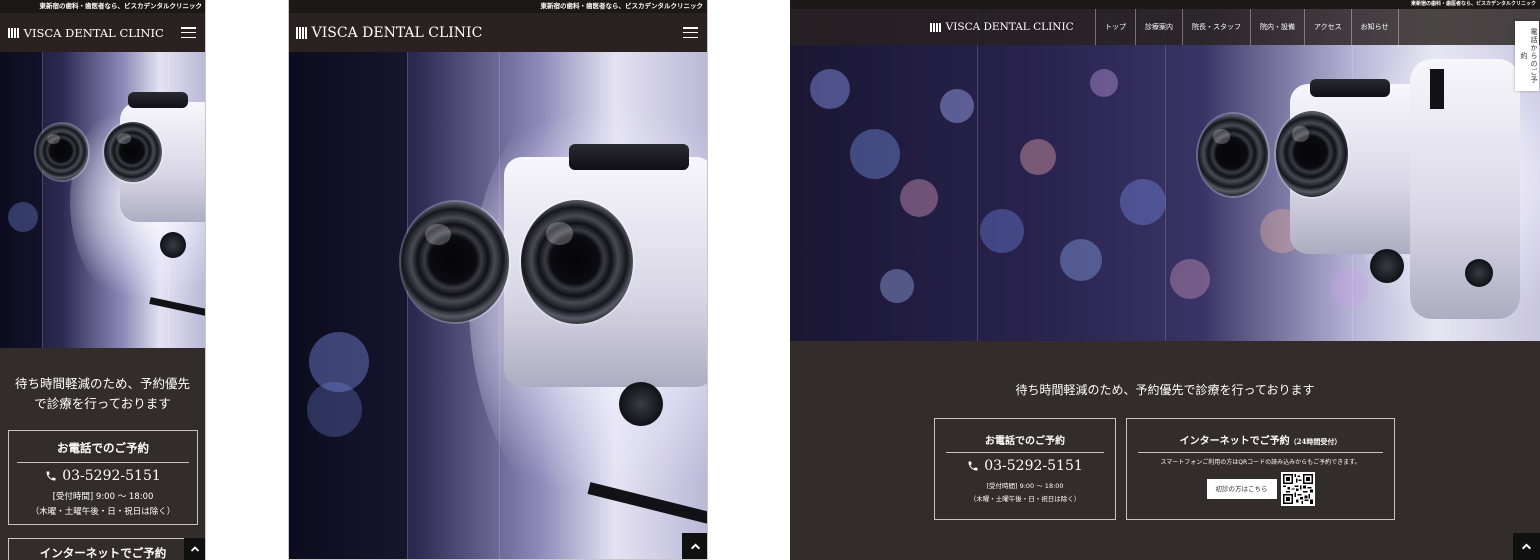 The width and height of the screenshot is (1540, 560). What do you see at coordinates (1527, 56) in the screenshot?
I see `side-phone-reserve-button: 電話からのご予約` at bounding box center [1527, 56].